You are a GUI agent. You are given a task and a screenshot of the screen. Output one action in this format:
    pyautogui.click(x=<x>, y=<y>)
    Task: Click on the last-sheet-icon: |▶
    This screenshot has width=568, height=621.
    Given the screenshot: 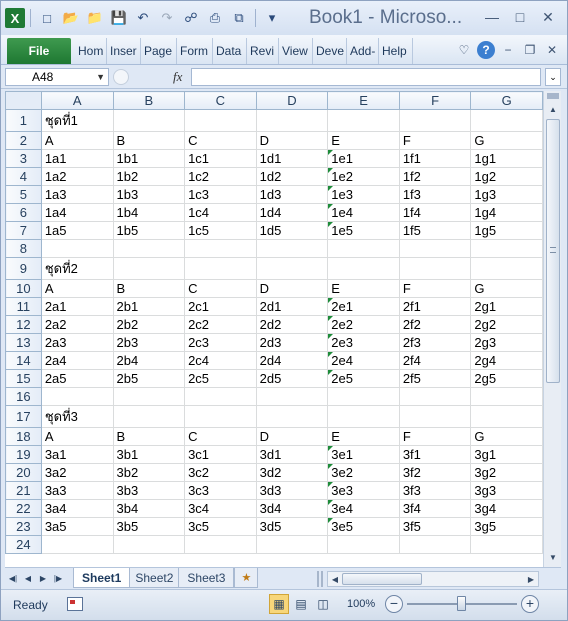 What is the action you would take?
    pyautogui.click(x=58, y=578)
    